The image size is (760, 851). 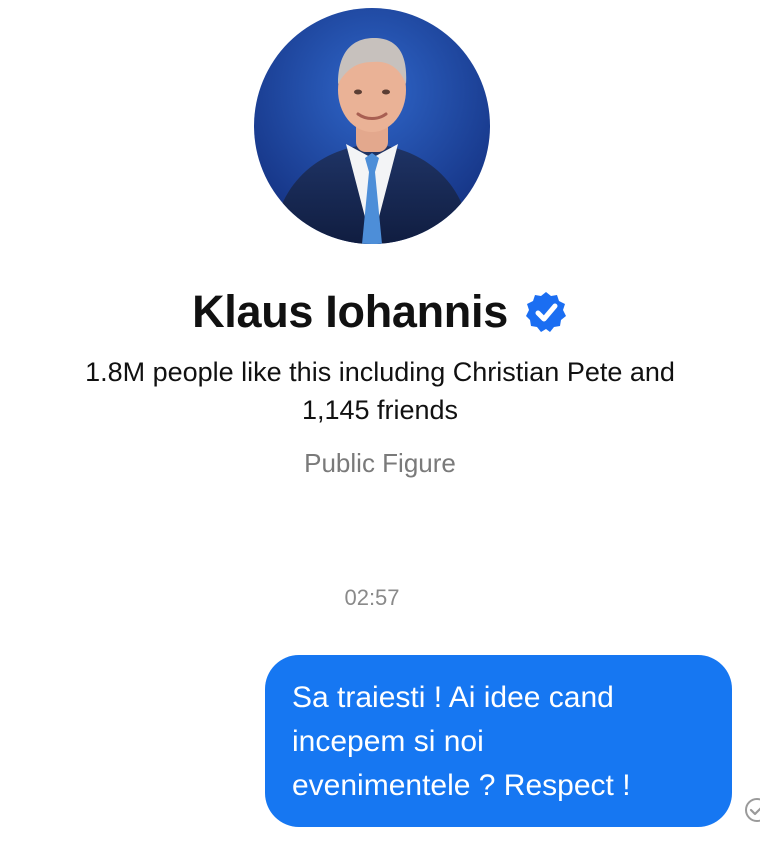 What do you see at coordinates (752, 810) in the screenshot?
I see `sent-check-icon` at bounding box center [752, 810].